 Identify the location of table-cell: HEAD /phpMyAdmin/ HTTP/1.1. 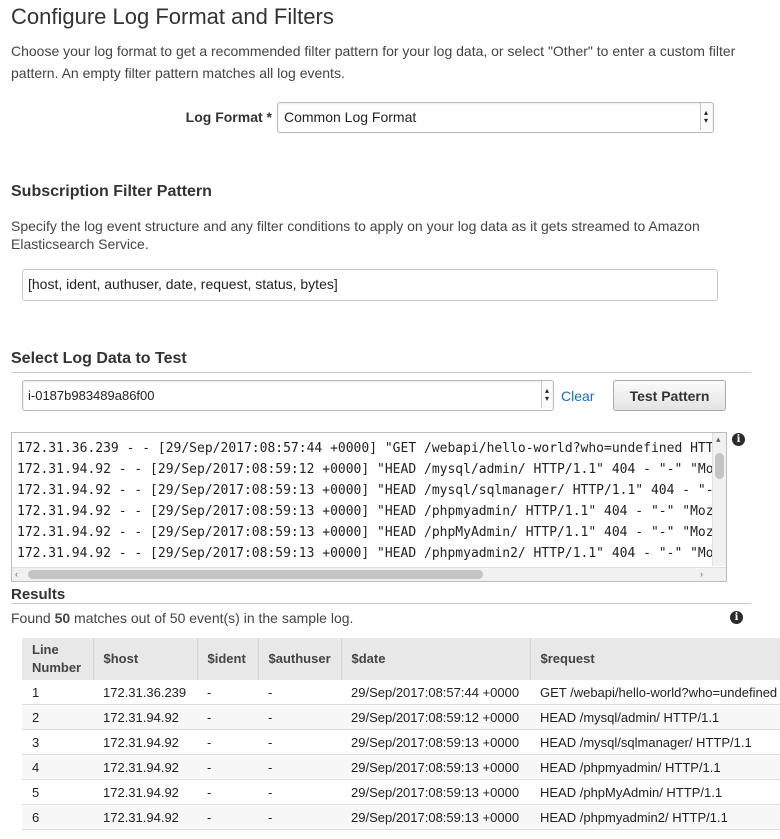
(655, 792).